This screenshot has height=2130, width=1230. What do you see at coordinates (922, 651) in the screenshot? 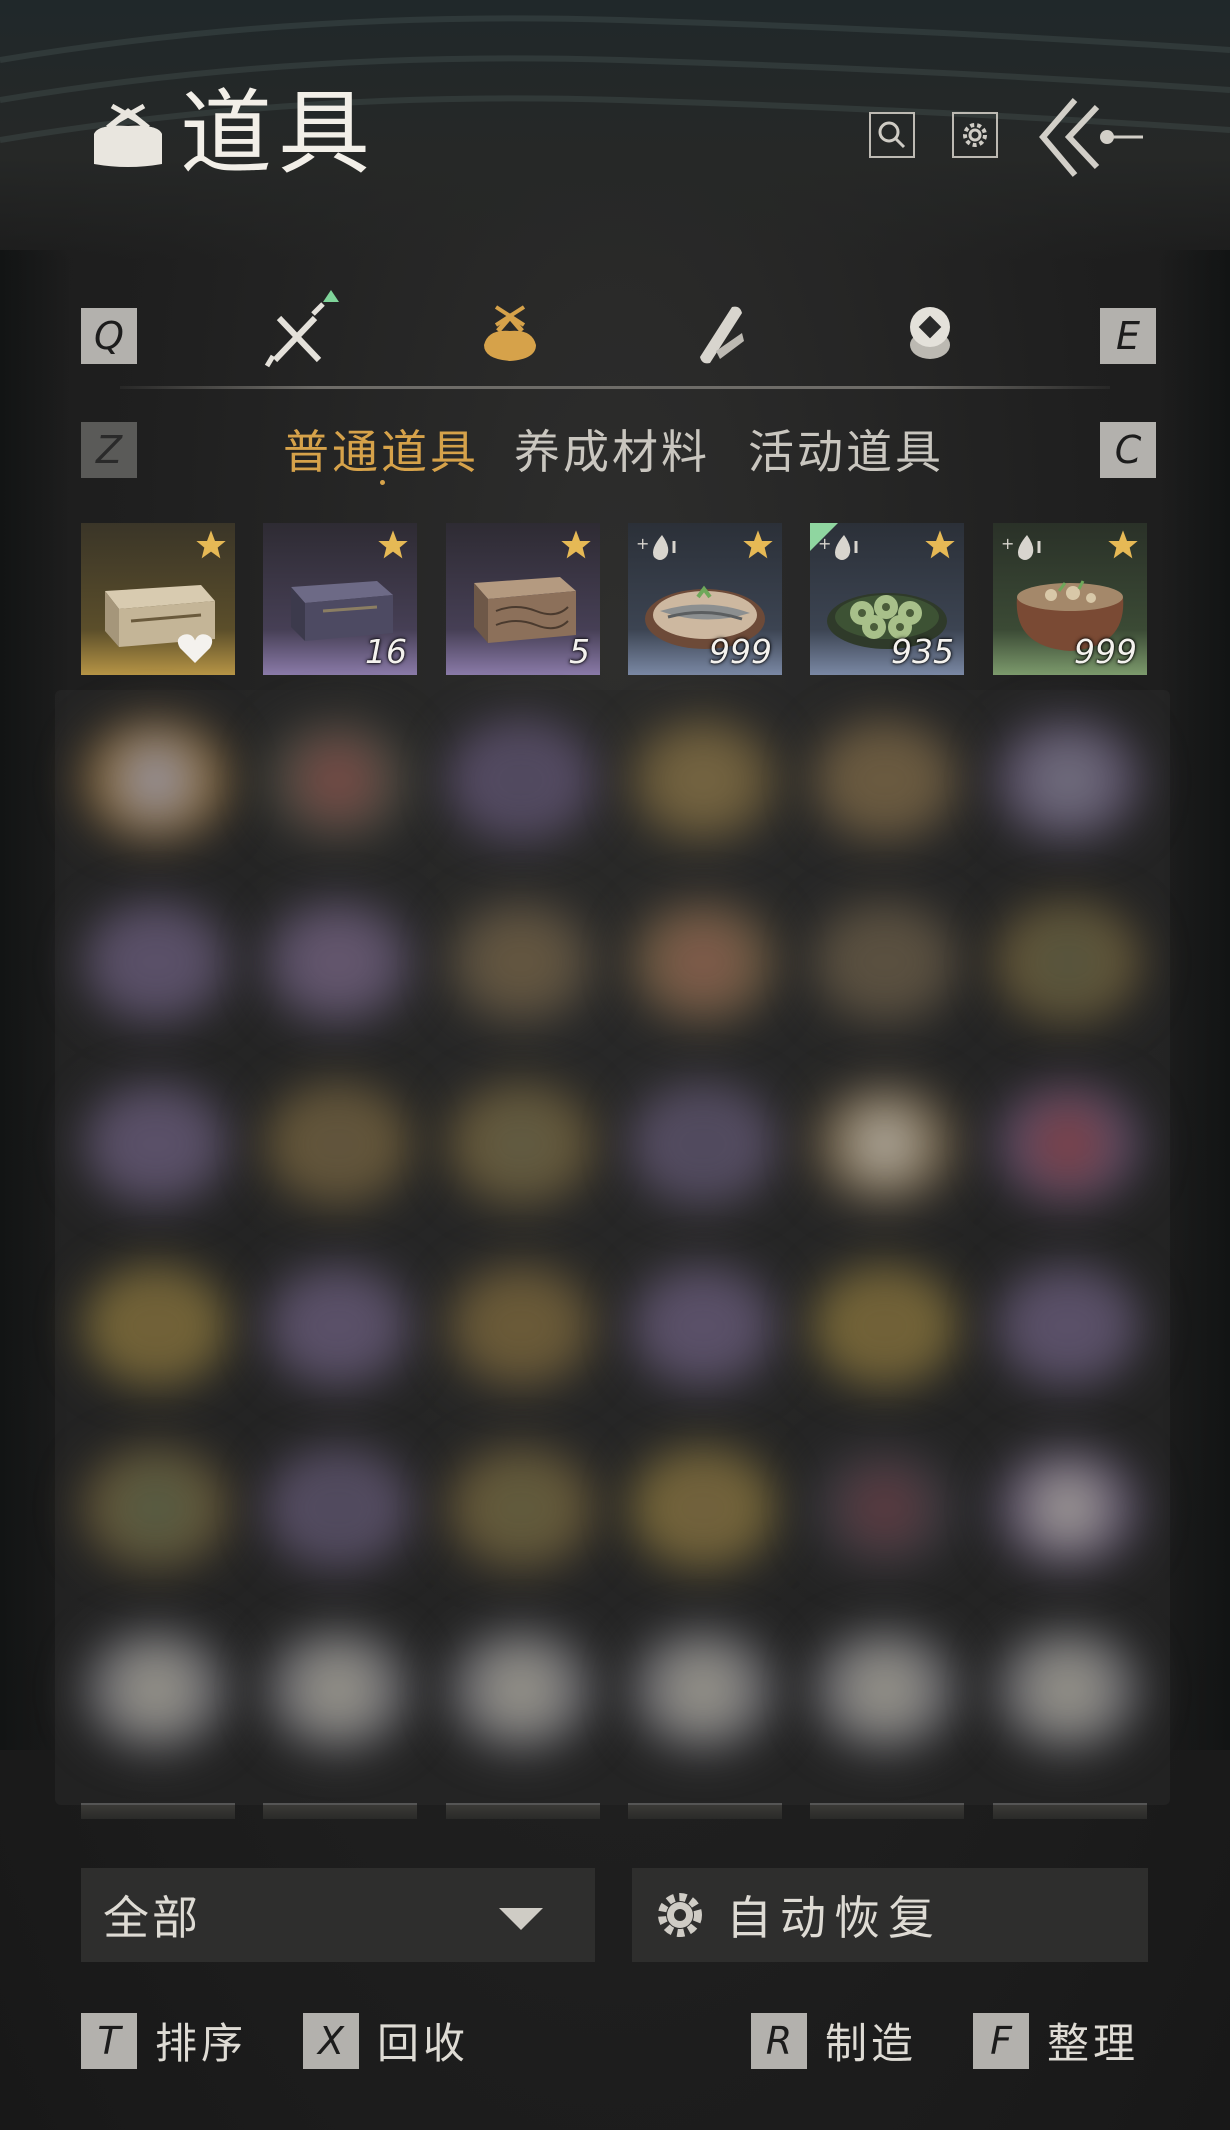
I see `item-quantity: 935` at bounding box center [922, 651].